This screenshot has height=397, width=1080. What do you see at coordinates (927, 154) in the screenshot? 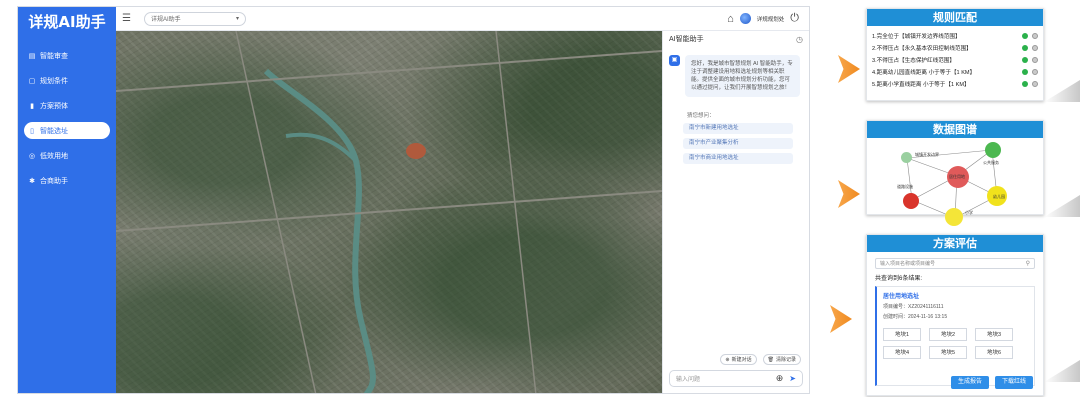
I see `node-label: 城镇开发边界` at bounding box center [927, 154].